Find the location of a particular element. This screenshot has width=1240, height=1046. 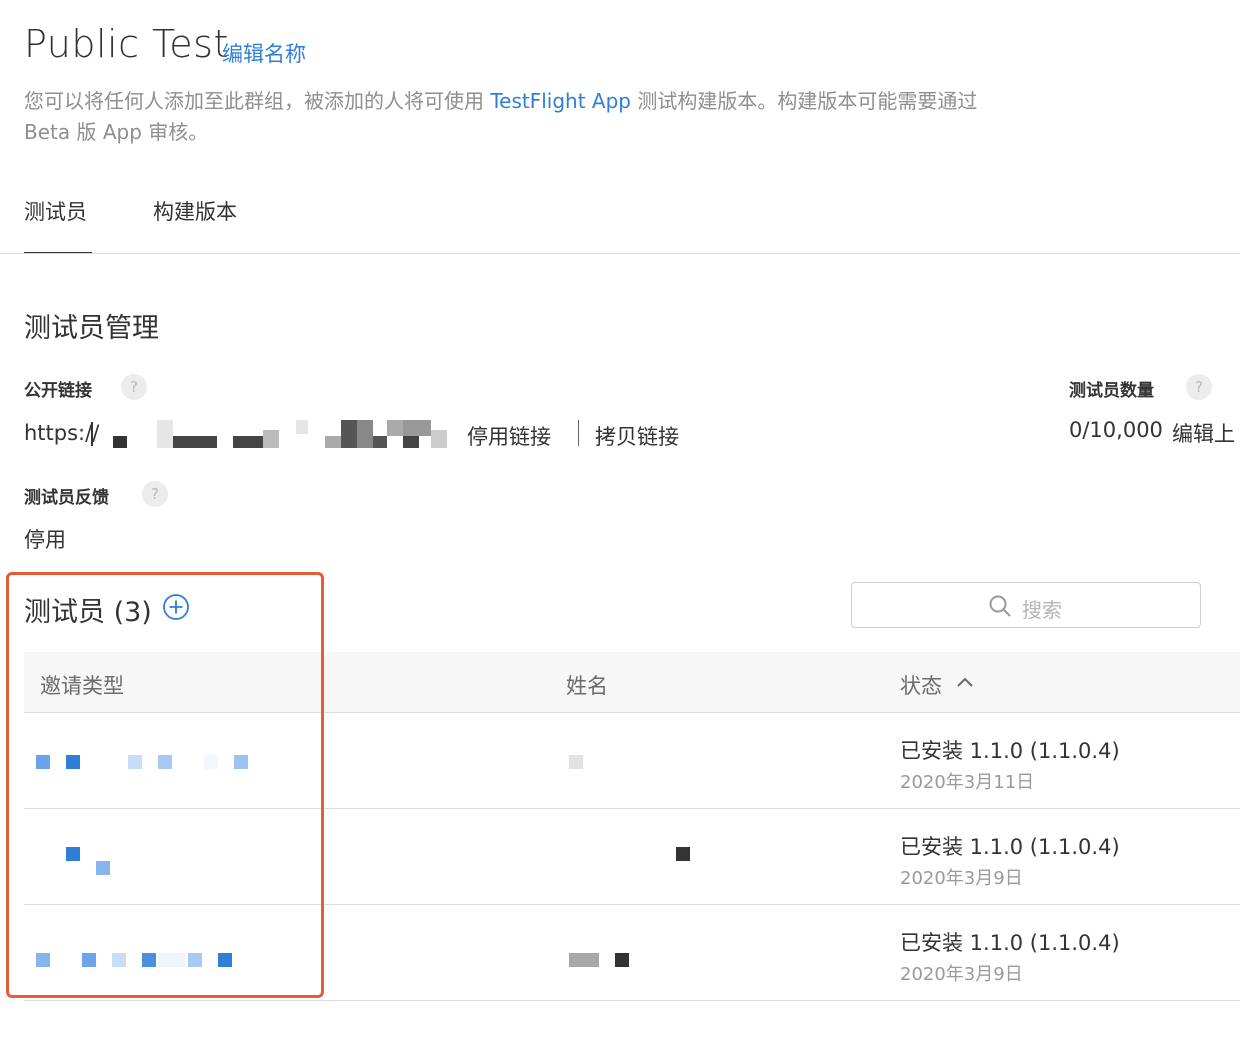

group-title: Public Test is located at coordinates (126, 44).